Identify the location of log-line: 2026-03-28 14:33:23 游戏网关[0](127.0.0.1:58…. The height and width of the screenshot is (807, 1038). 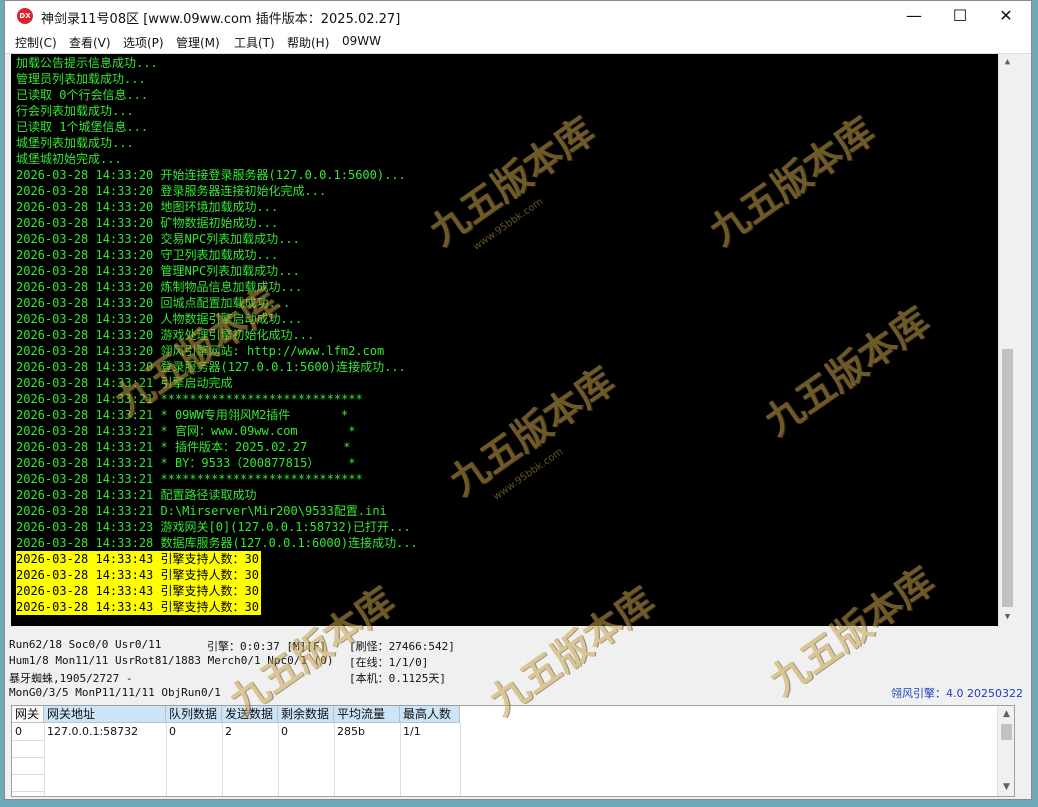
(213, 527).